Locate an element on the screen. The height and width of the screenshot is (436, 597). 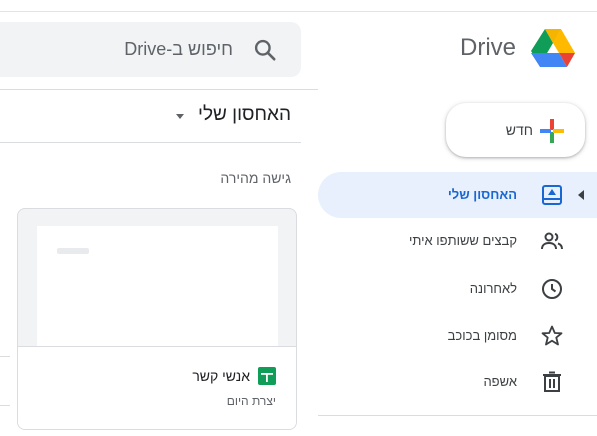
sidebar-item-recent: לאחרונה is located at coordinates (457, 289).